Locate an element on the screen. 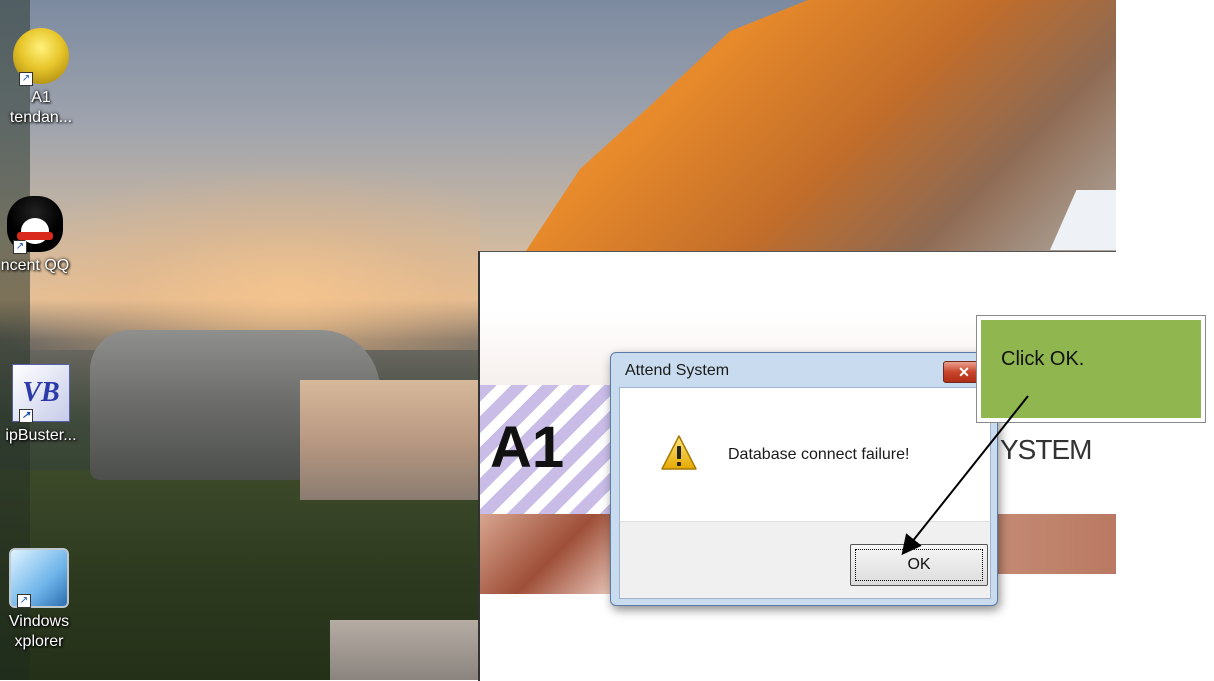 The height and width of the screenshot is (681, 1214). instruction-callout: Click OK. is located at coordinates (1091, 369).